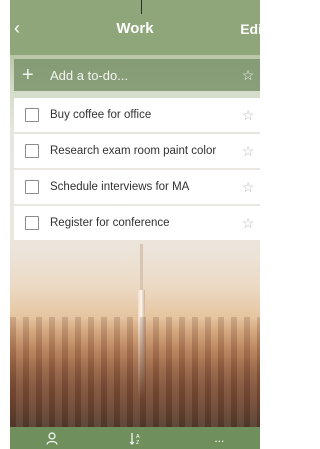  I want to click on list-header: ‹ Work Edi, so click(135, 27).